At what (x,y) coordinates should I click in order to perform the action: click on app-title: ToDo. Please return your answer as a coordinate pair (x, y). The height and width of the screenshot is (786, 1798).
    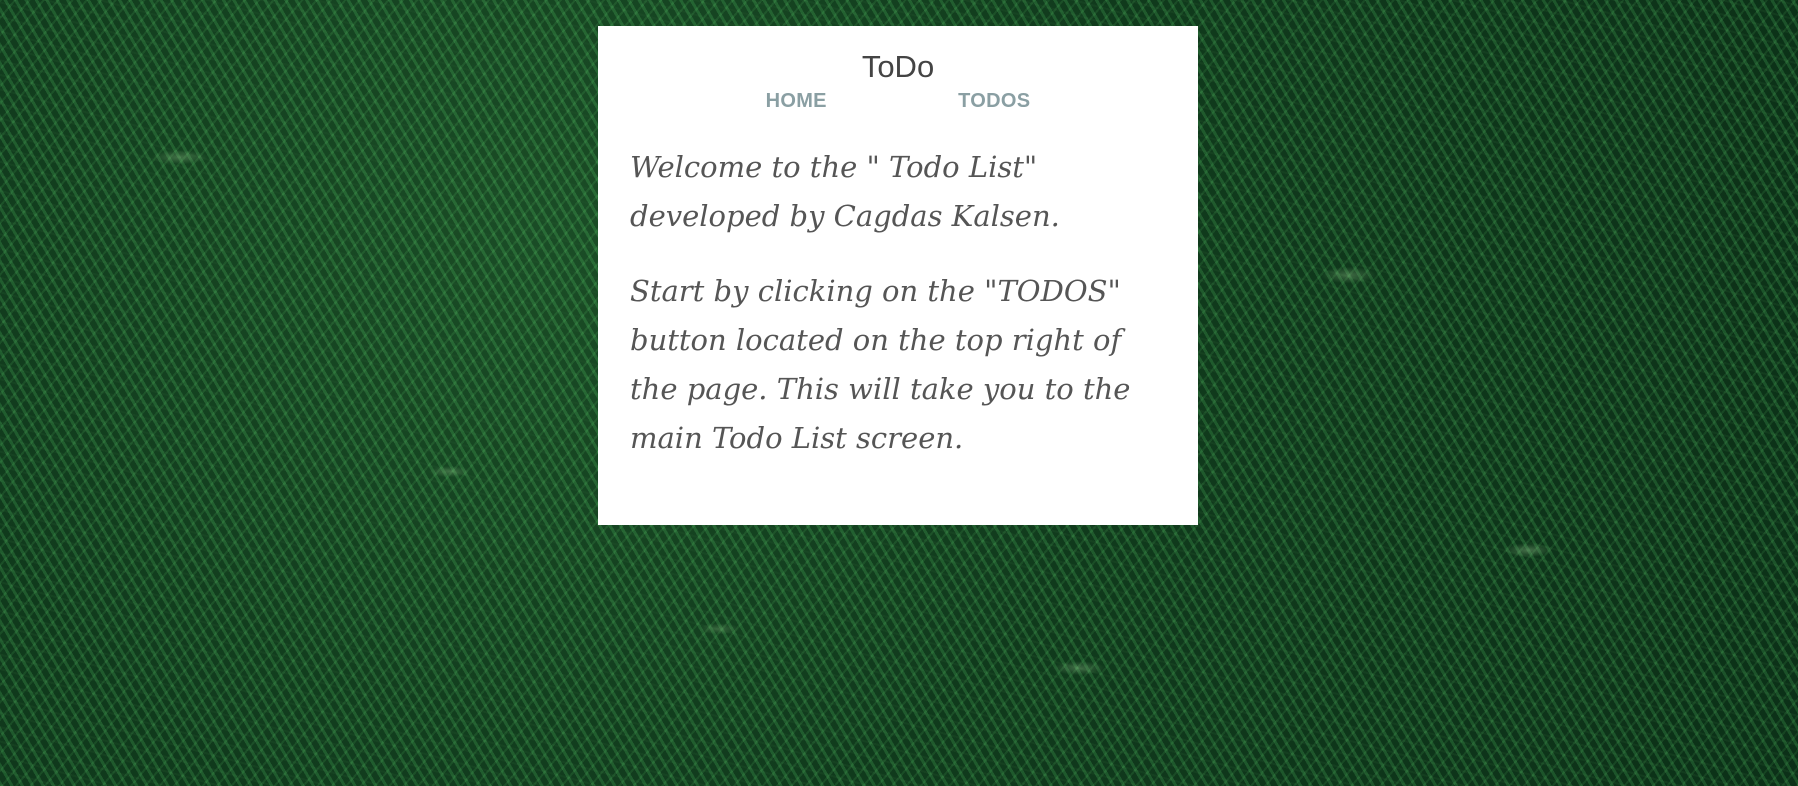
    Looking at the image, I should click on (898, 66).